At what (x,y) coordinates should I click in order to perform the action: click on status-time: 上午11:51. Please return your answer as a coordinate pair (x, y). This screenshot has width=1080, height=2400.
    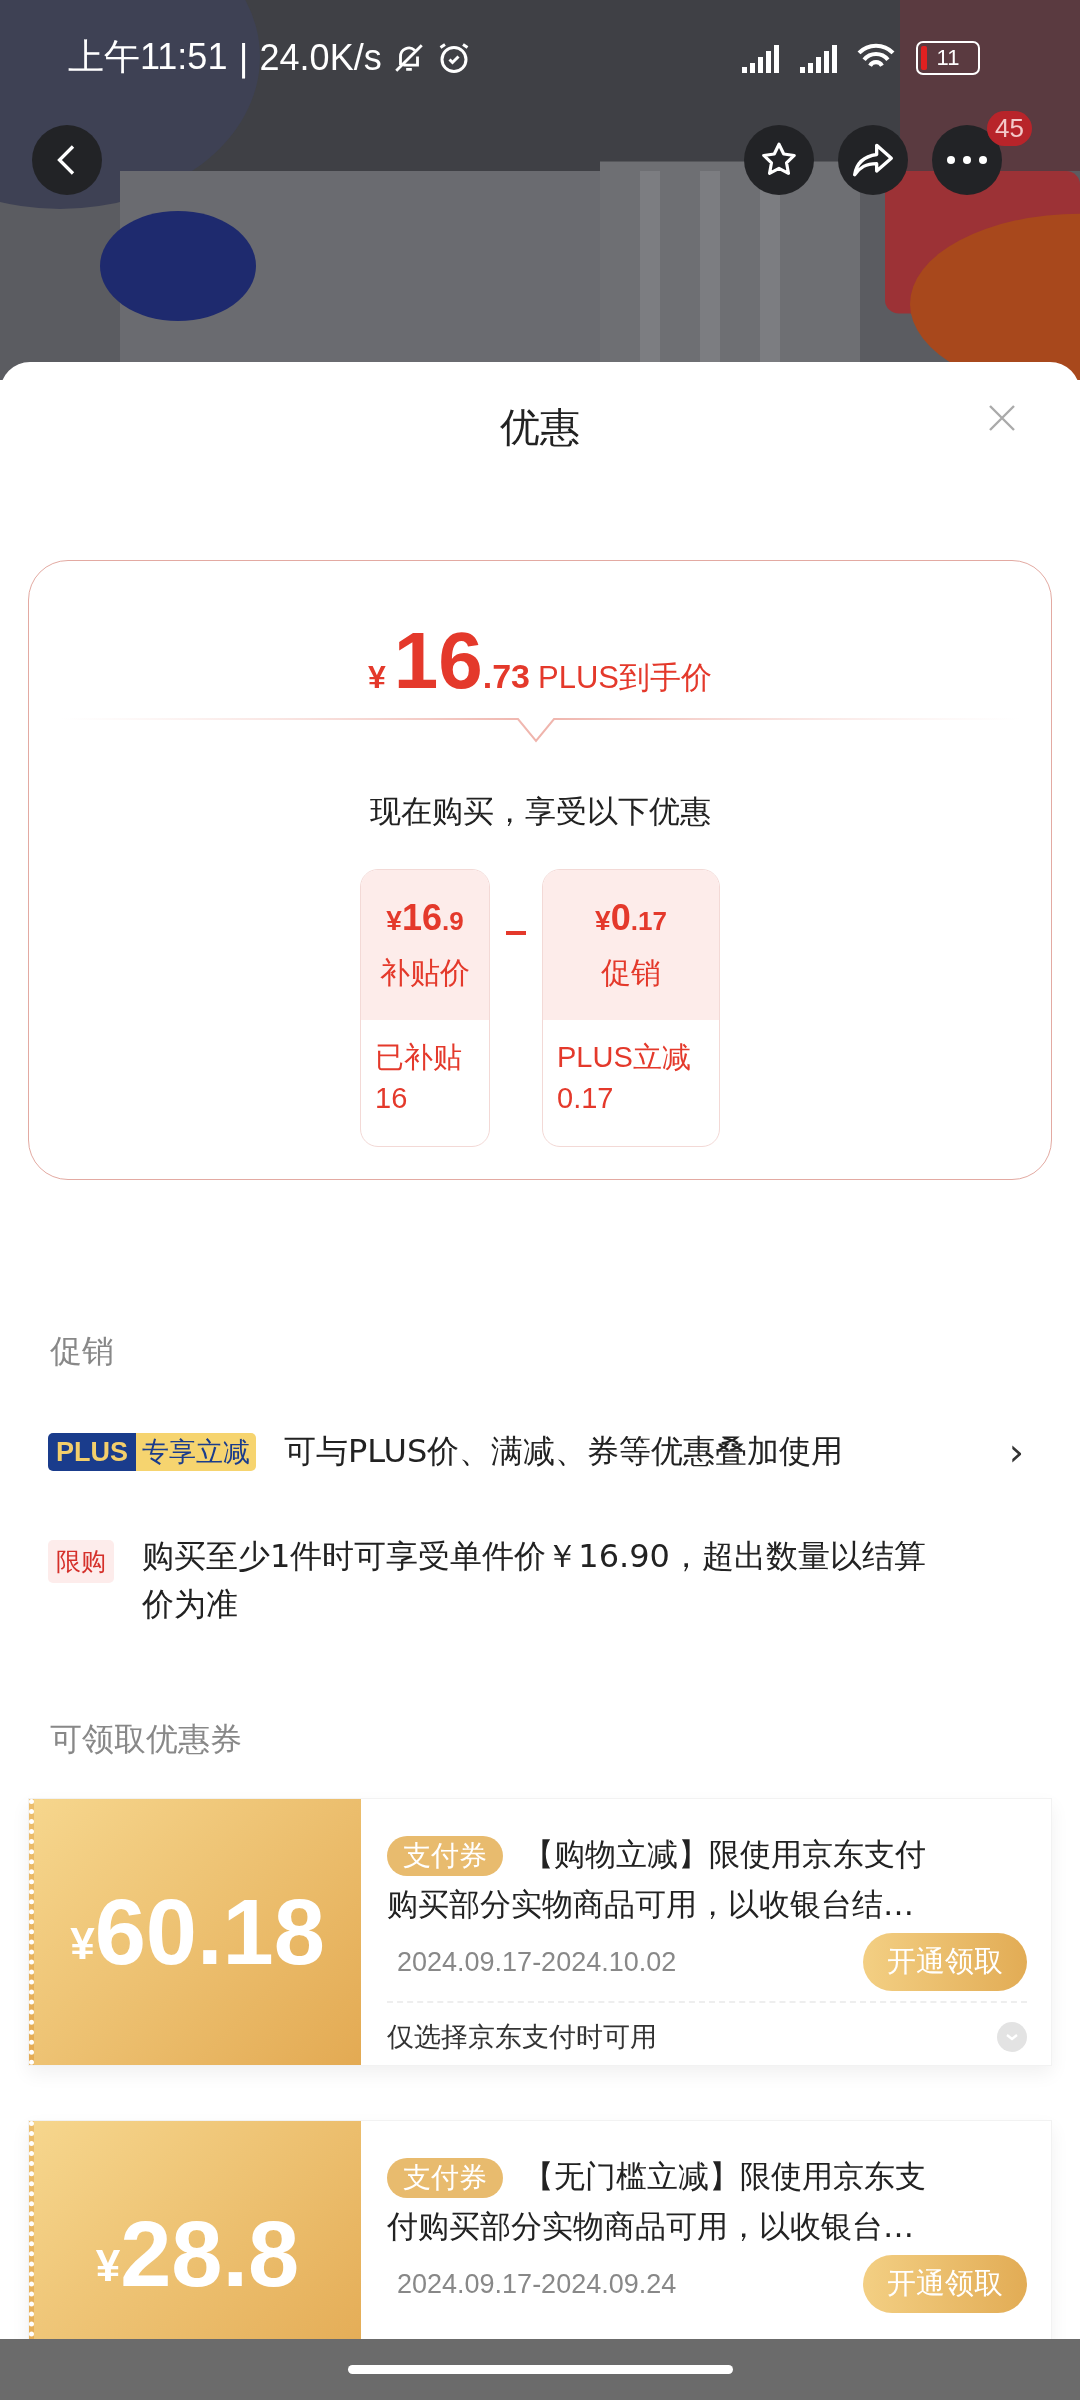
    Looking at the image, I should click on (148, 57).